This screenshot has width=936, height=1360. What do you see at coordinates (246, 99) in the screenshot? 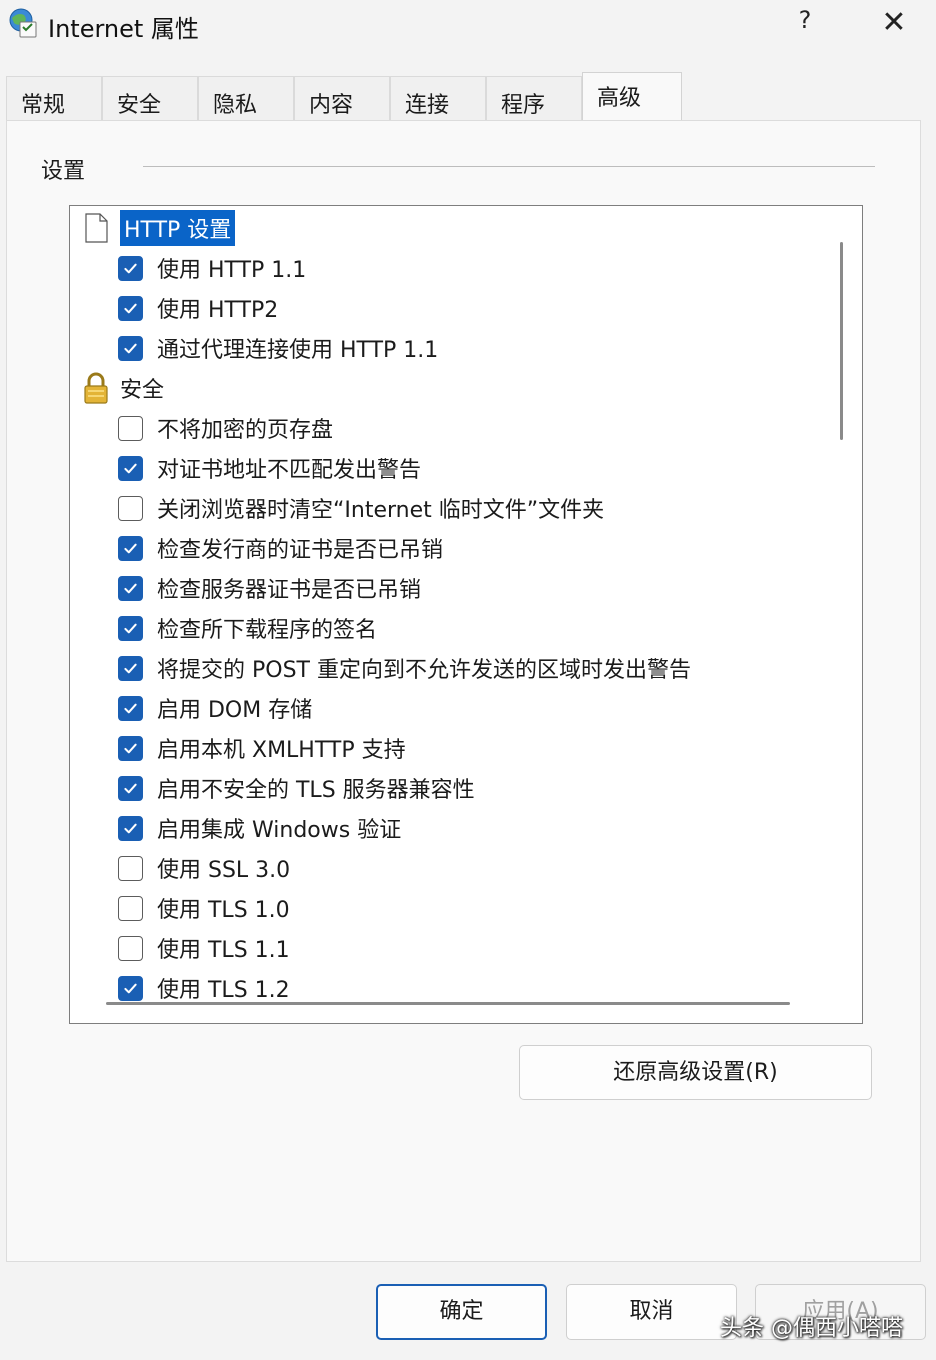
I see `tab-privacy: 隐私` at bounding box center [246, 99].